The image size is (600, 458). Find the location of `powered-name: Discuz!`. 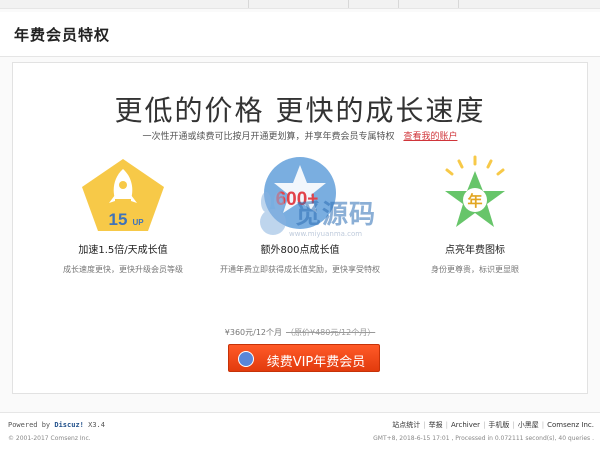

powered-name: Discuz! is located at coordinates (69, 425).